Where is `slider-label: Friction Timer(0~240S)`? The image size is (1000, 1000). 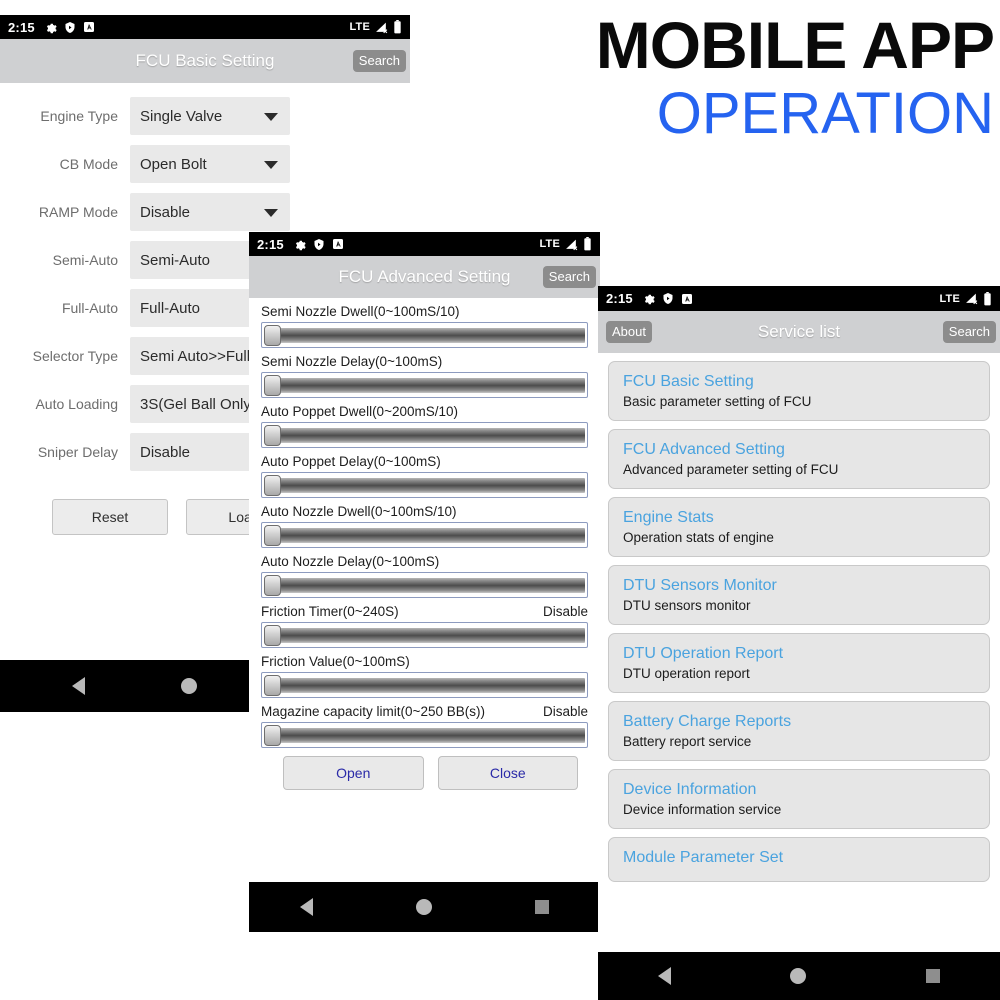 slider-label: Friction Timer(0~240S) is located at coordinates (330, 611).